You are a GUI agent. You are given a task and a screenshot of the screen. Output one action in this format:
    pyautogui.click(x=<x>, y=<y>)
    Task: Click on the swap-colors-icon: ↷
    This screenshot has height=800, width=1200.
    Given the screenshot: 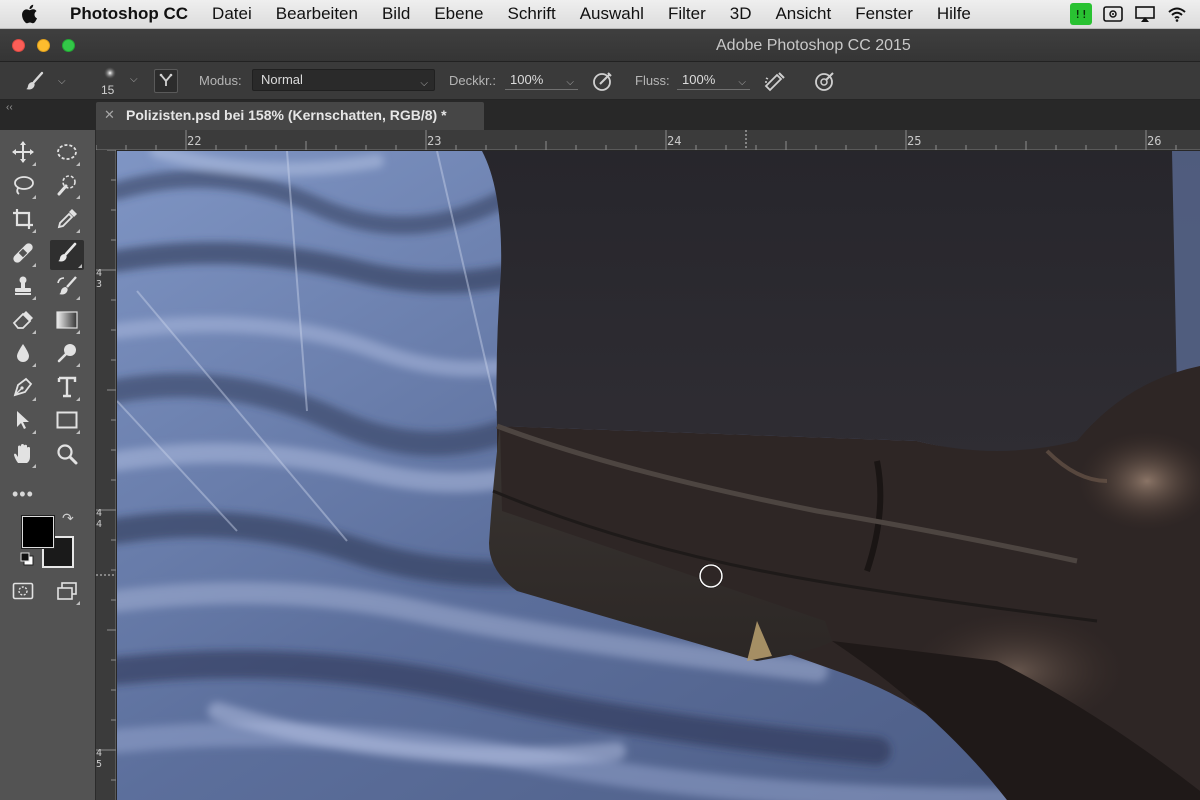 What is the action you would take?
    pyautogui.click(x=68, y=518)
    